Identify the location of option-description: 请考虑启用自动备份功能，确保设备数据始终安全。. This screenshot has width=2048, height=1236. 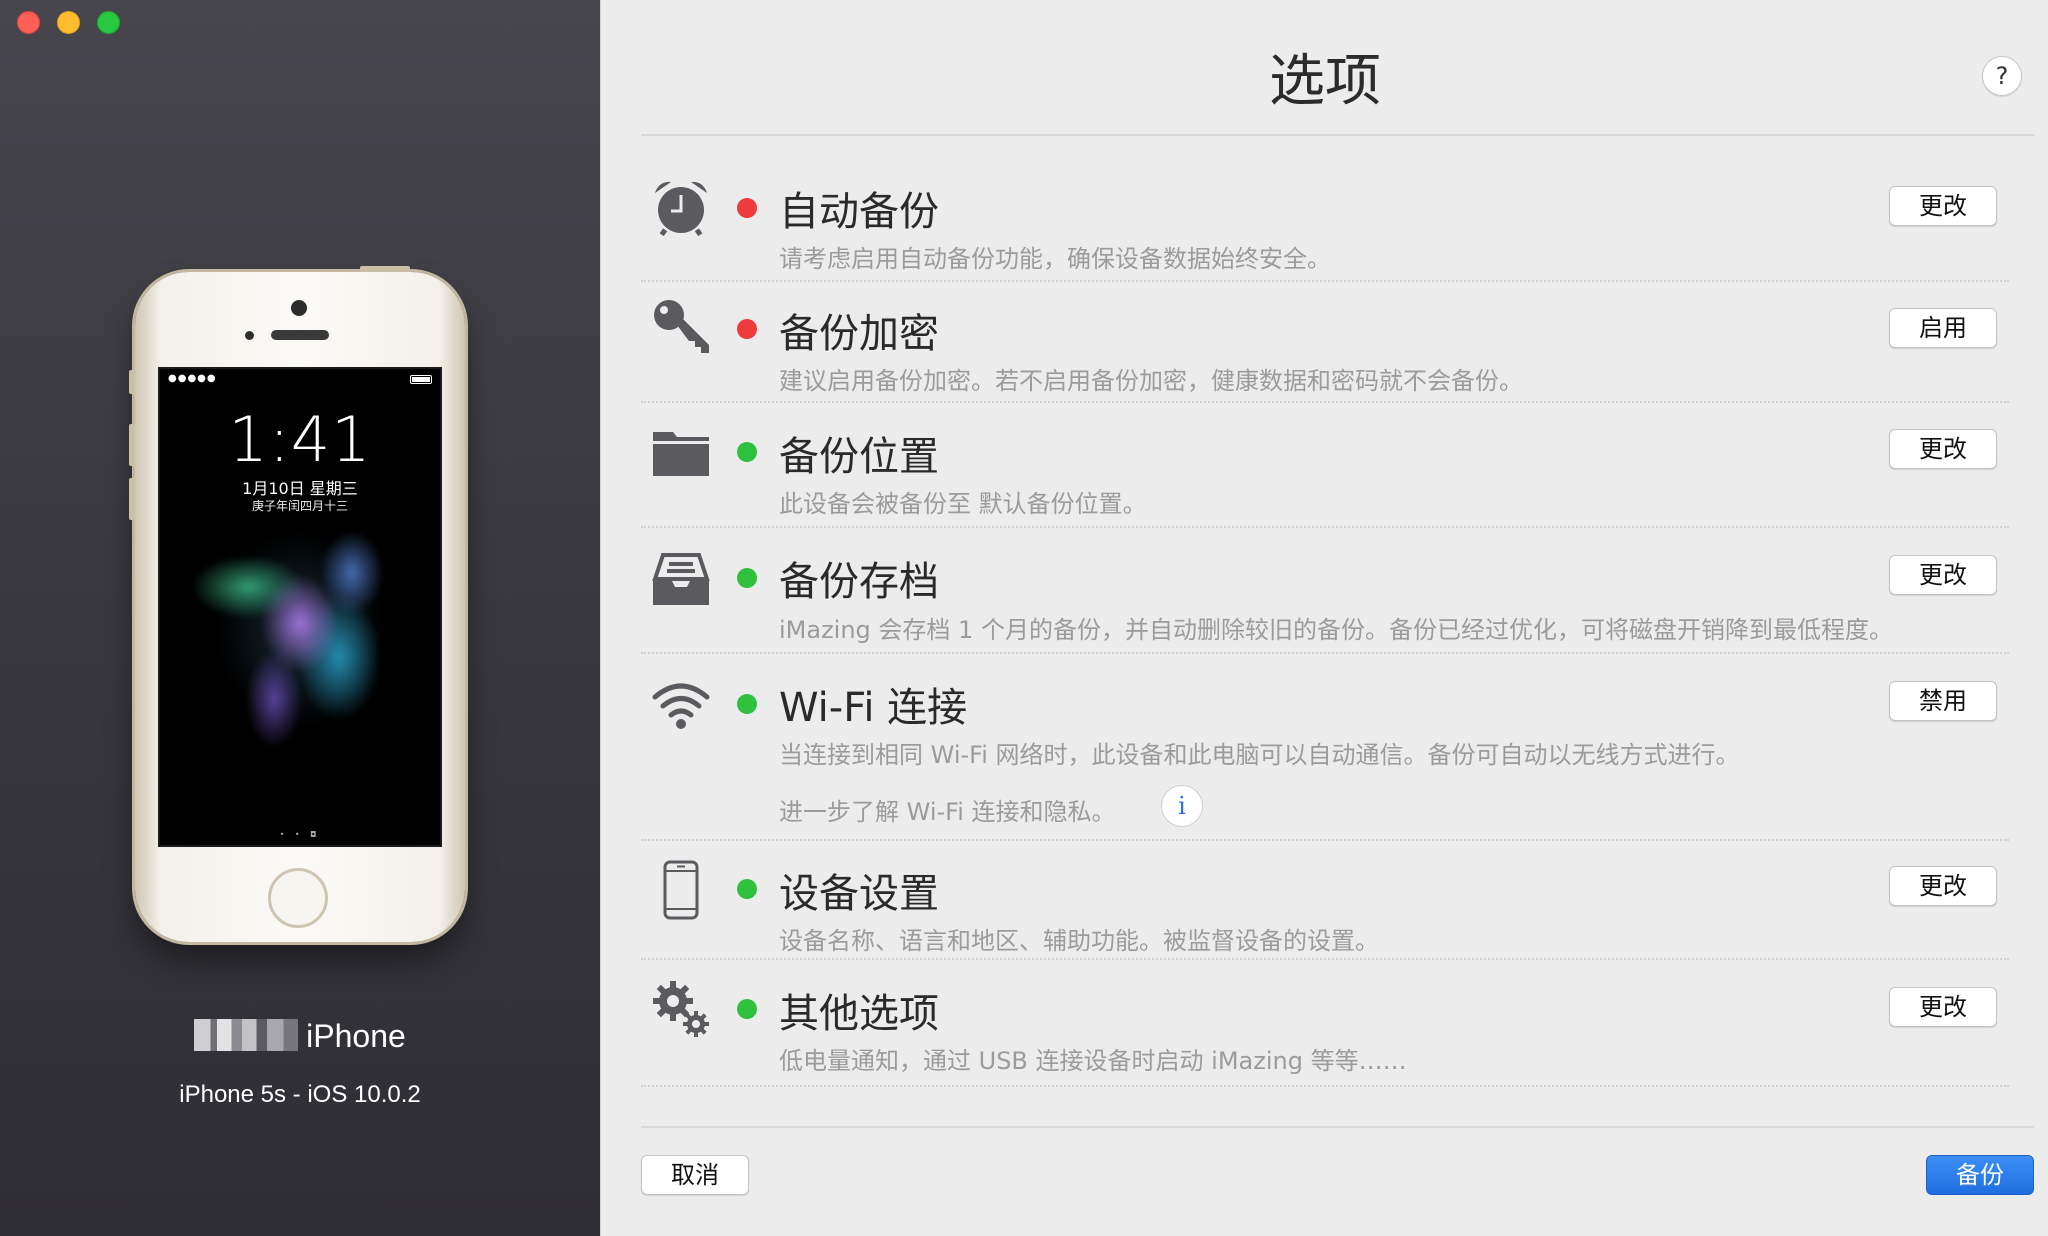
(1055, 259).